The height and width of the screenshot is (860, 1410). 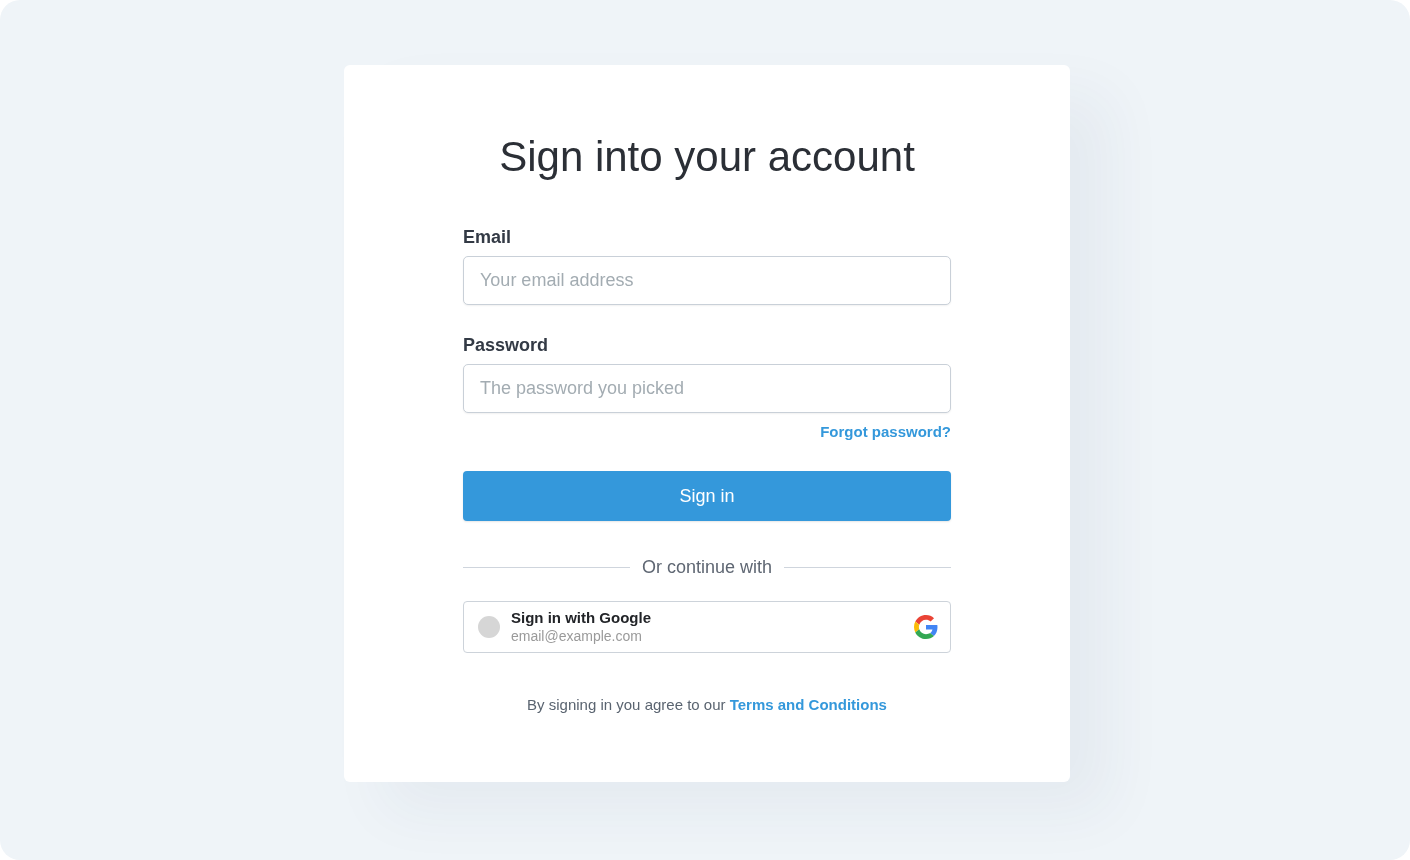 What do you see at coordinates (707, 496) in the screenshot?
I see `sign-in-button: Sign in` at bounding box center [707, 496].